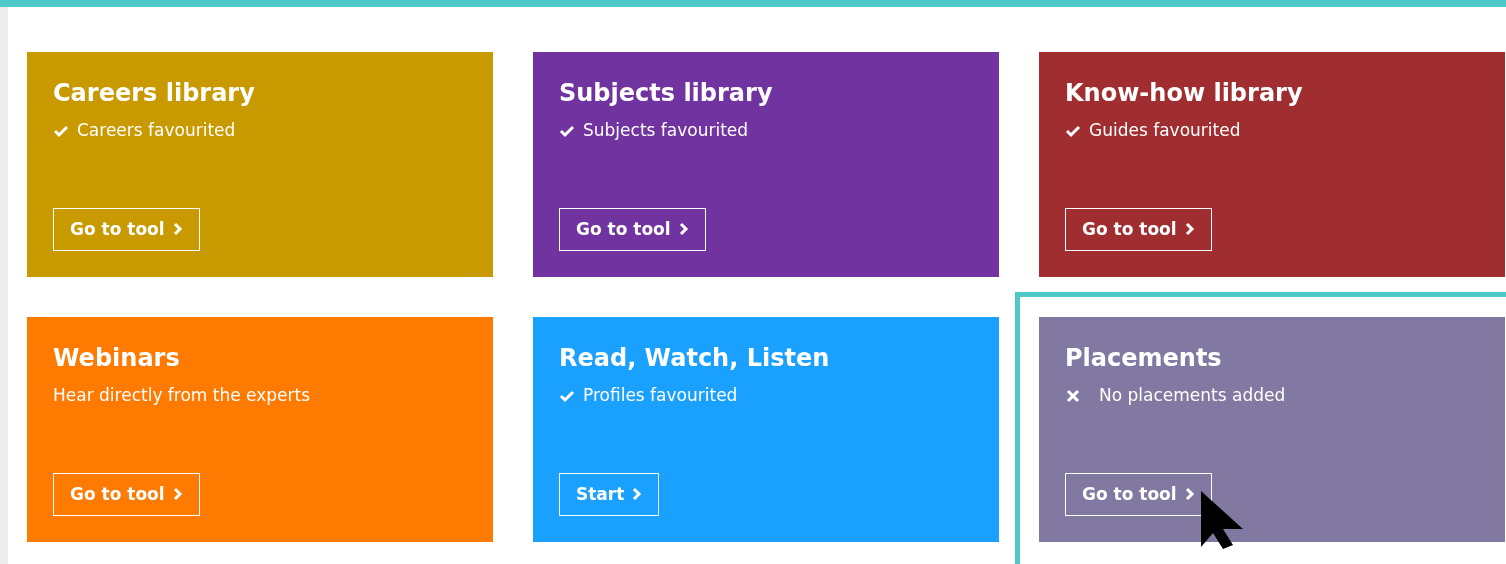  Describe the element at coordinates (1184, 93) in the screenshot. I see `card-title: Know-how library` at that location.